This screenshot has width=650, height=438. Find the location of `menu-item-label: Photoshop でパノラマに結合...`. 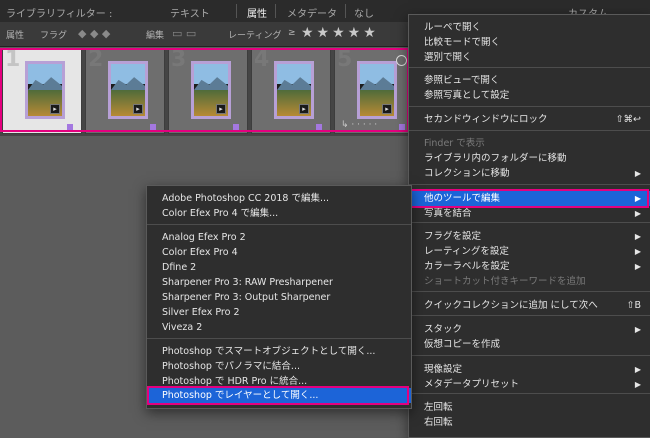

menu-item-label: Photoshop でパノラマに結合... is located at coordinates (231, 366).